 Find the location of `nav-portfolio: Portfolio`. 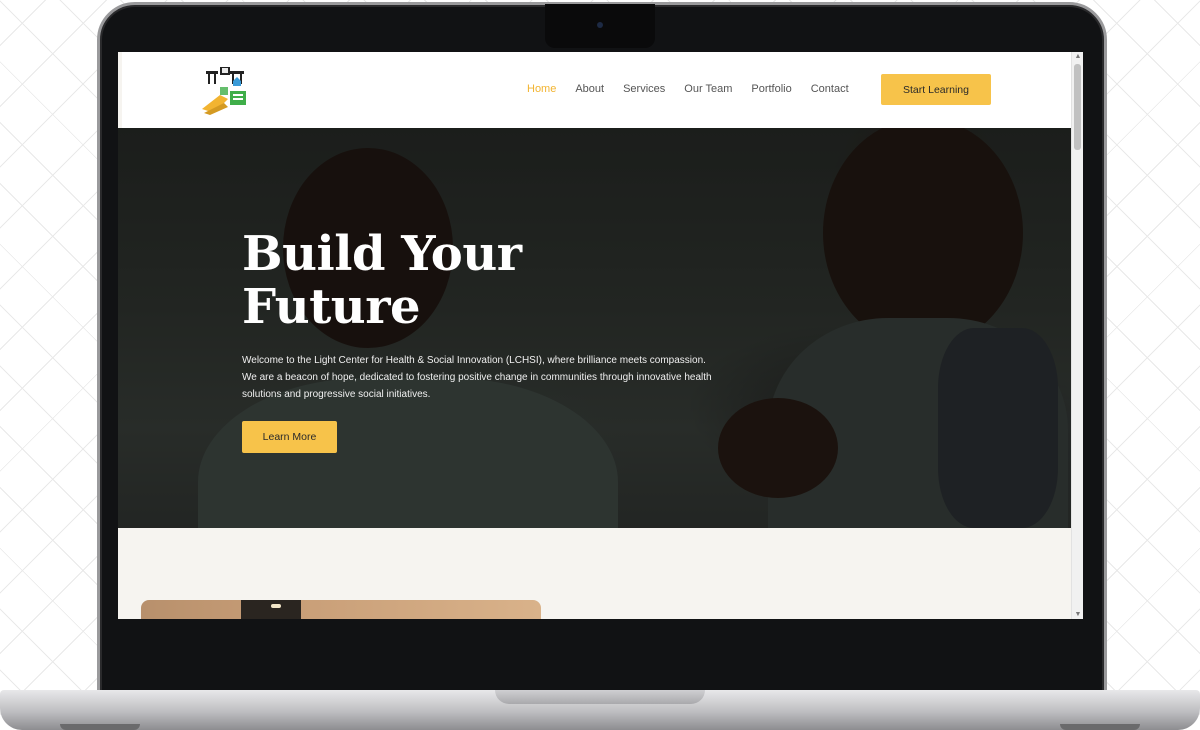

nav-portfolio: Portfolio is located at coordinates (771, 89).